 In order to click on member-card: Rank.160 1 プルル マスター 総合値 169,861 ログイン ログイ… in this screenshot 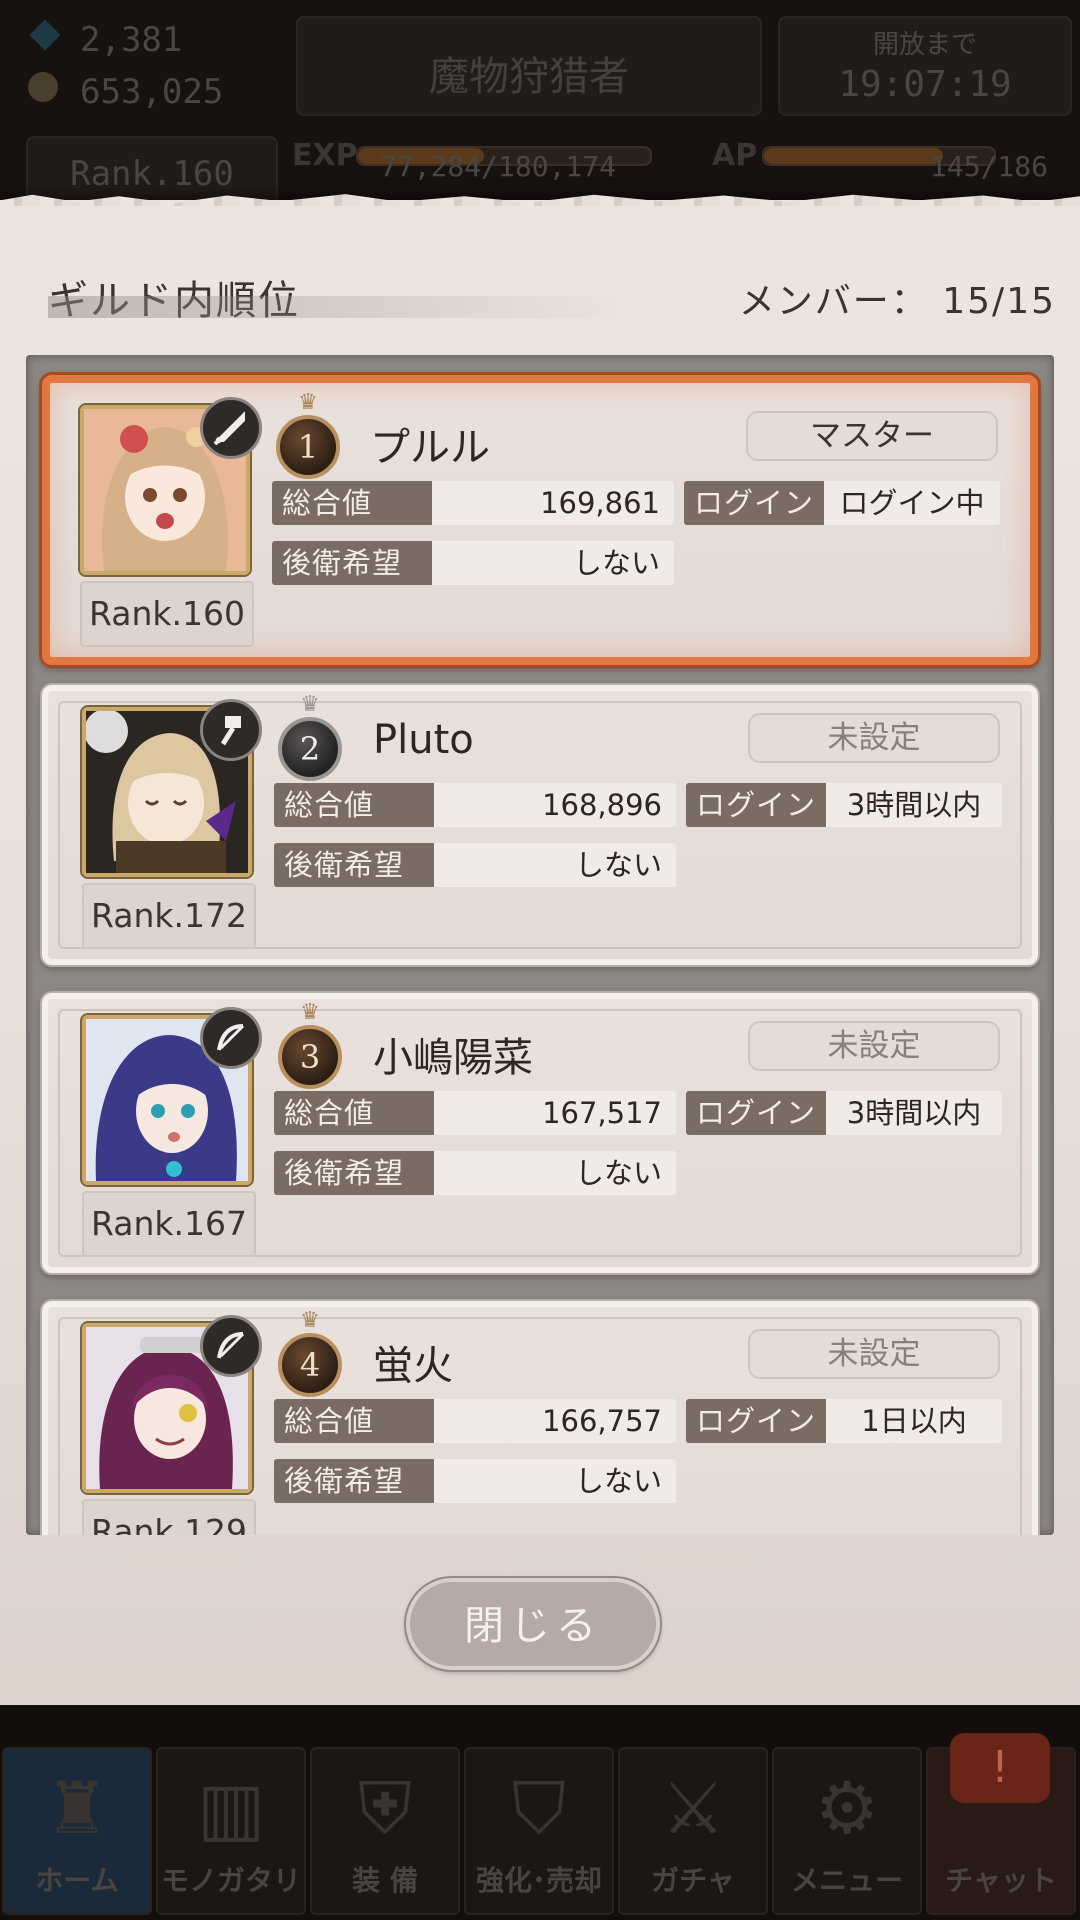, I will do `click(540, 520)`.